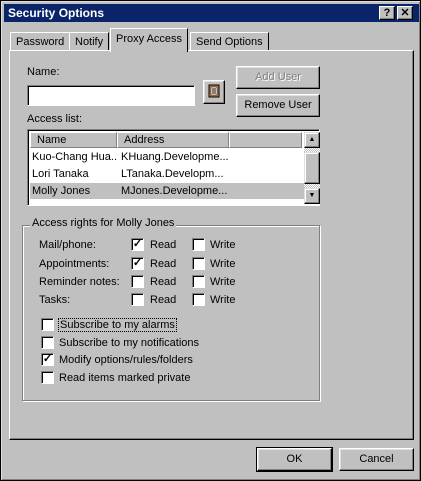  What do you see at coordinates (198, 263) in the screenshot?
I see `appointments-write-checkbox` at bounding box center [198, 263].